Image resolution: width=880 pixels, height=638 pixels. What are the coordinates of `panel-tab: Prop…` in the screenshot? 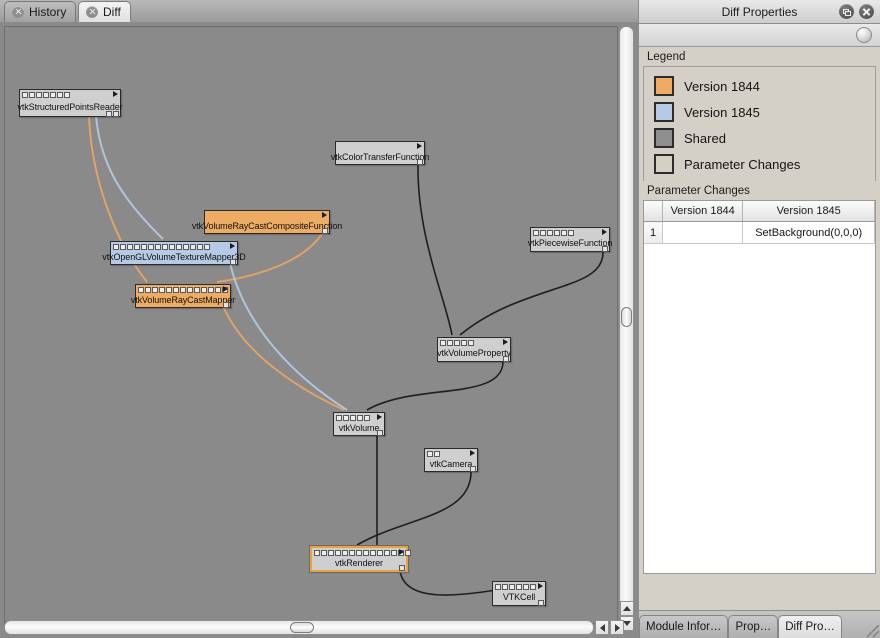 It's located at (753, 626).